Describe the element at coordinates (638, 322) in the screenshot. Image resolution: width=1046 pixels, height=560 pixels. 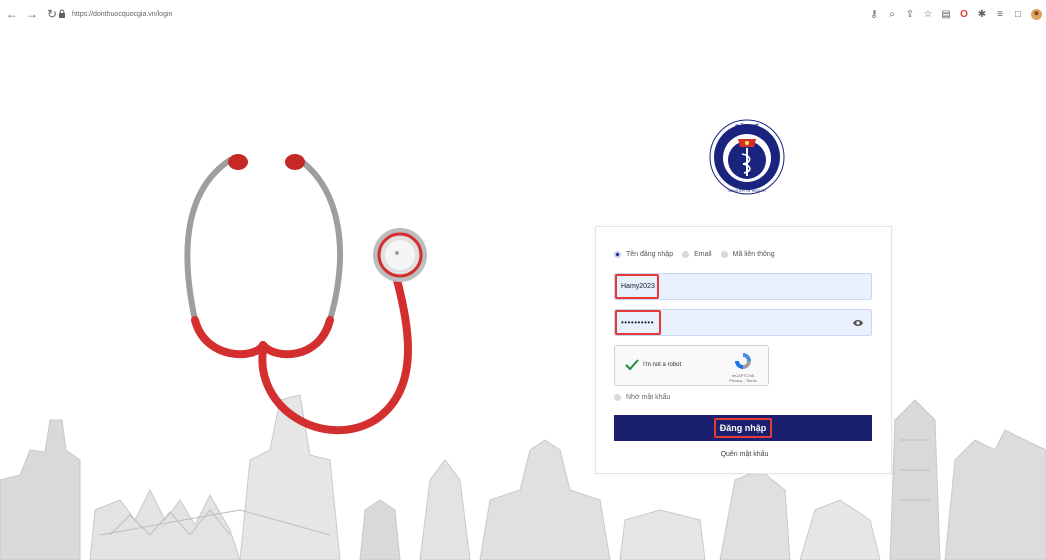
I see `password-highlight-box` at that location.